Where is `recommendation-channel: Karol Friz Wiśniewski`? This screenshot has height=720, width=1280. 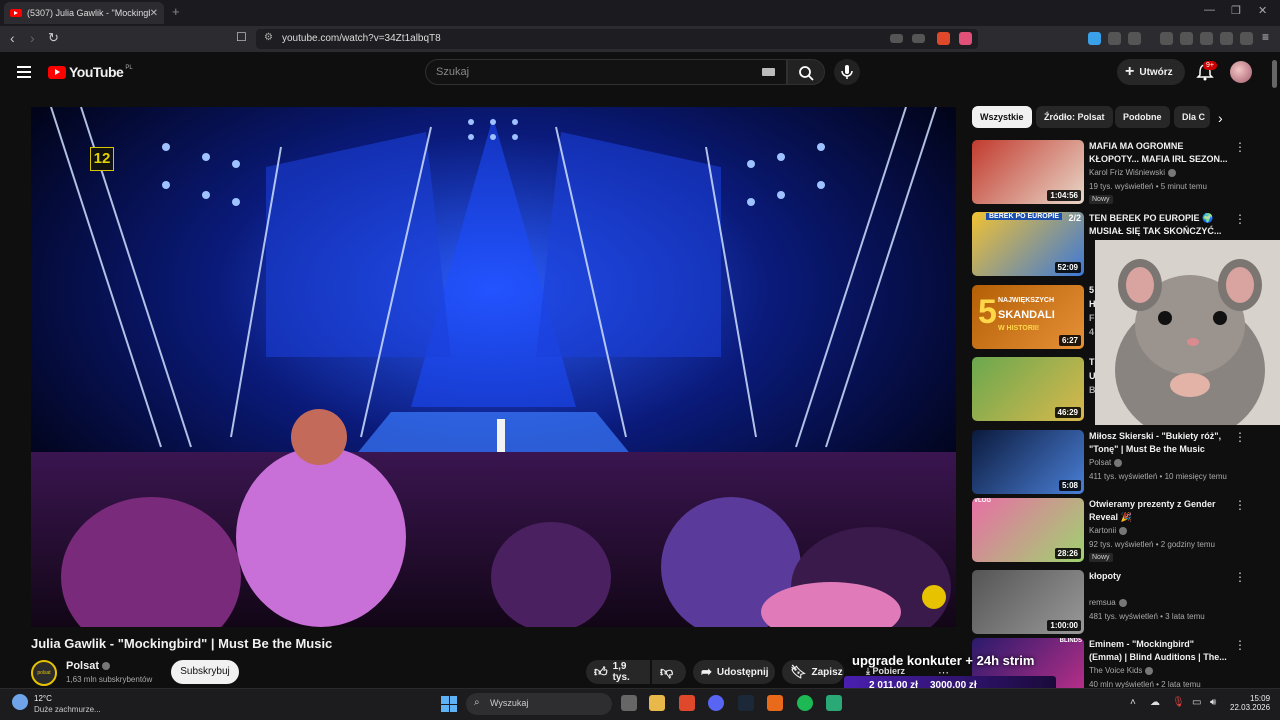
recommendation-channel: Karol Friz Wiśniewski is located at coordinates (1133, 172).